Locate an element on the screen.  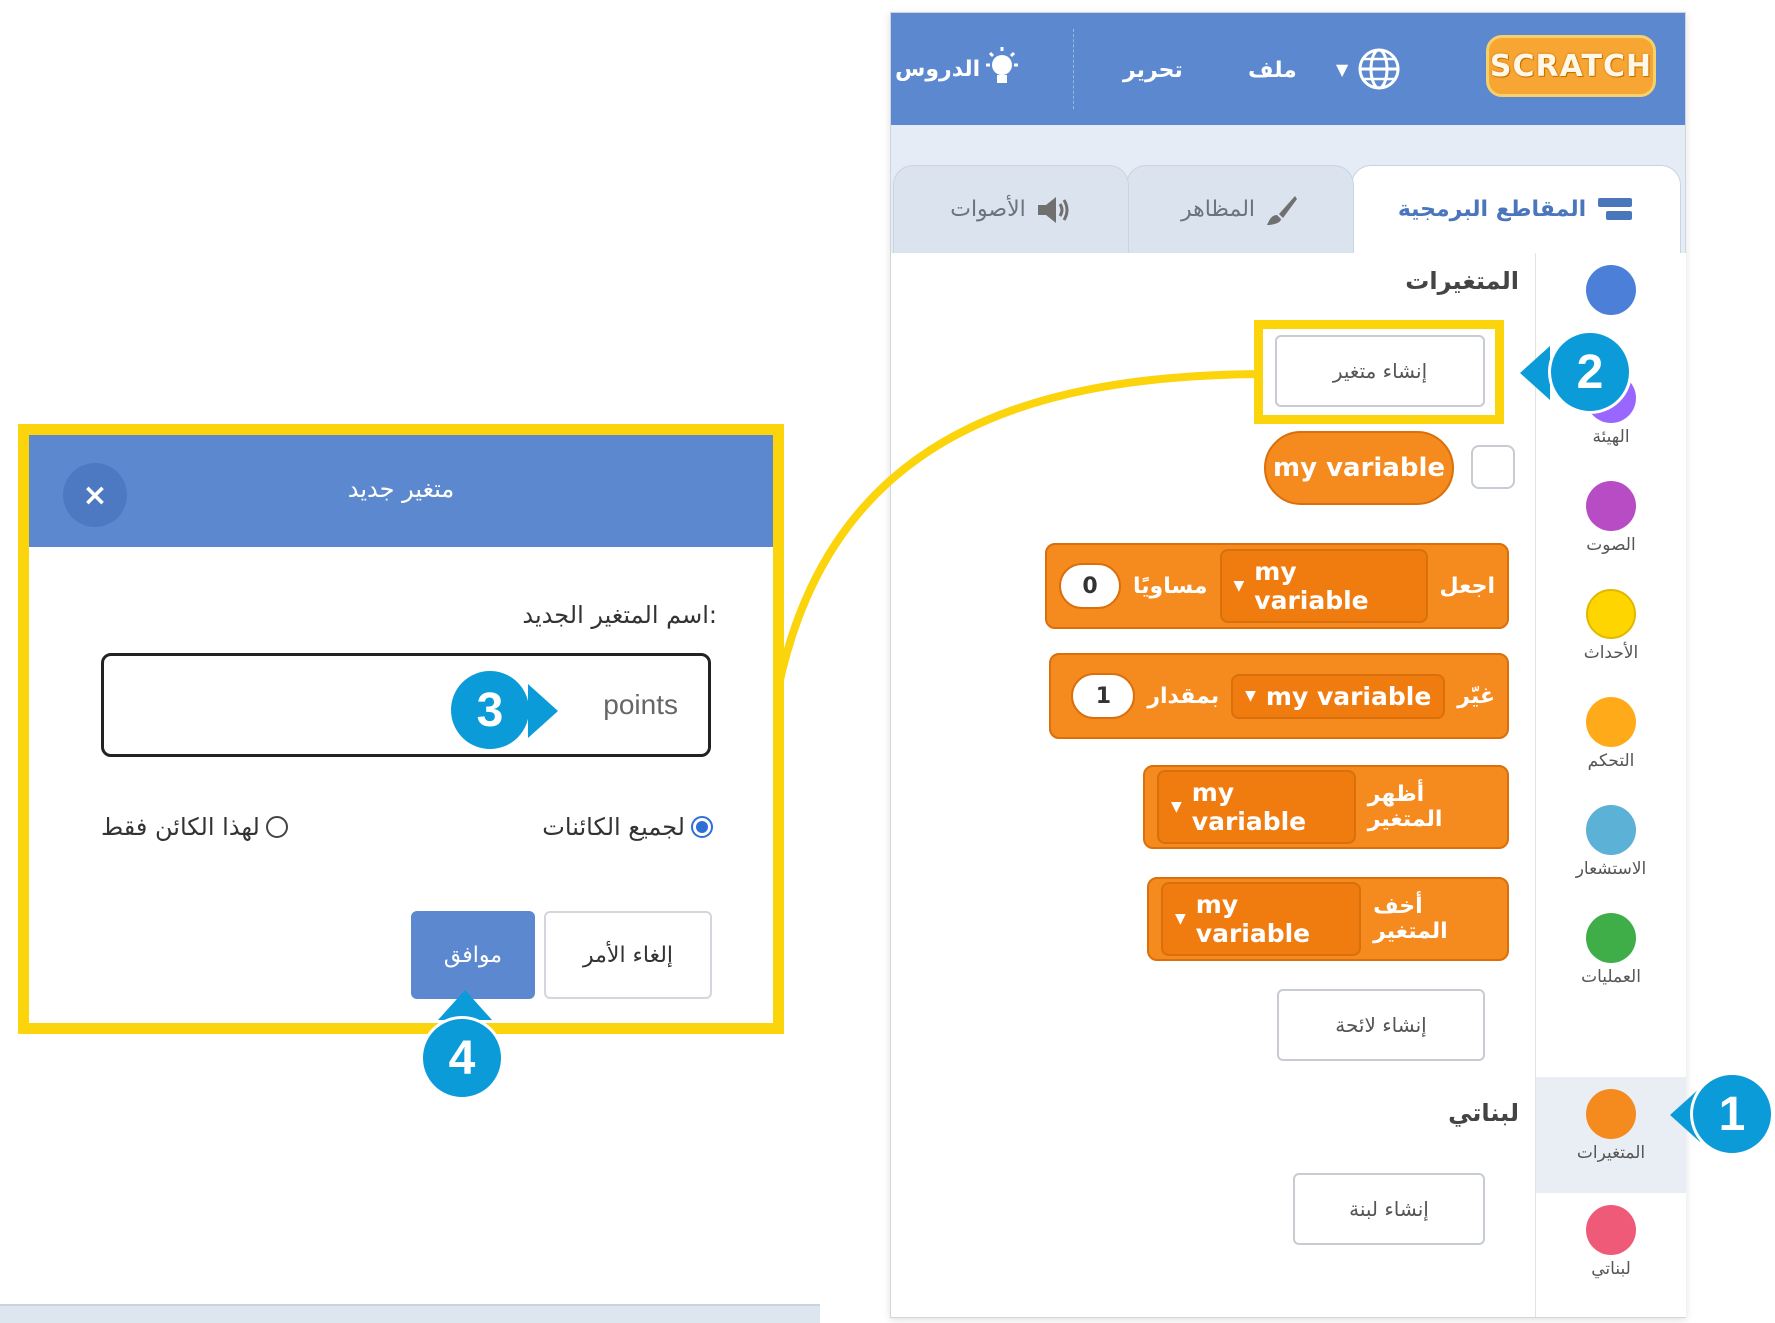
category-operators: العمليات is located at coordinates (1611, 959).